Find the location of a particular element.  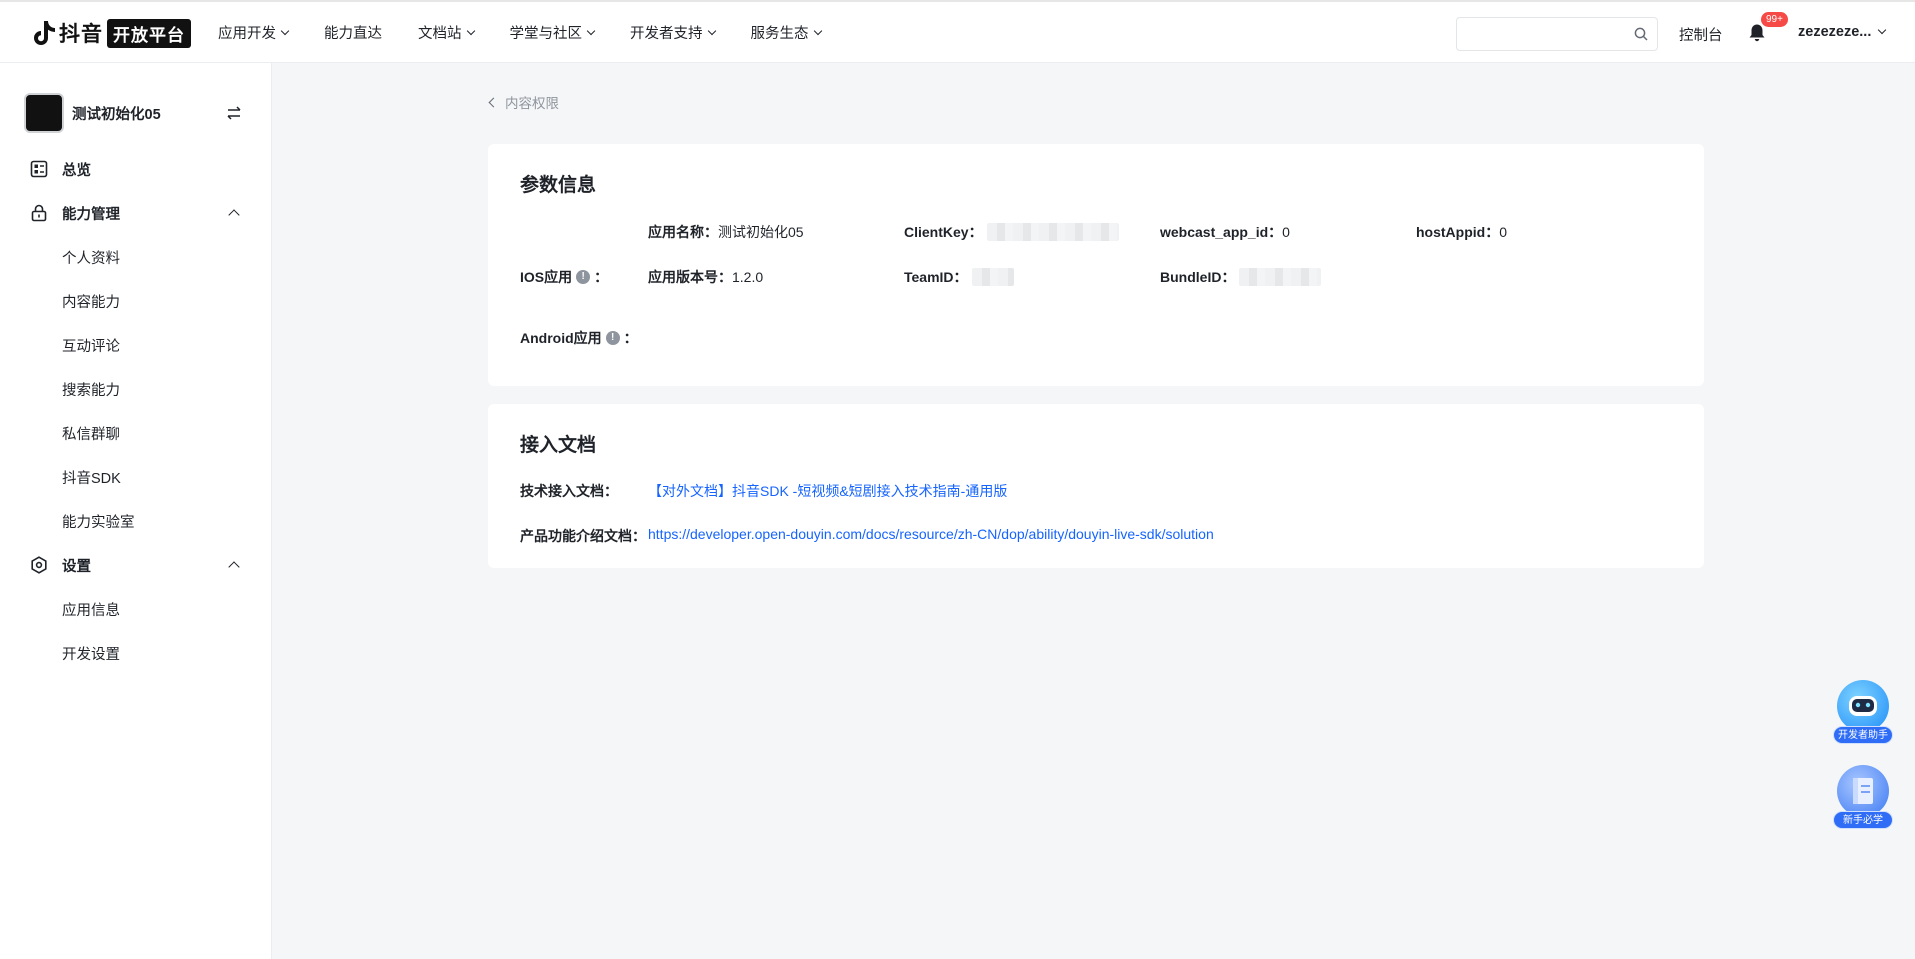

teamid-field: TeamID： is located at coordinates (959, 277).